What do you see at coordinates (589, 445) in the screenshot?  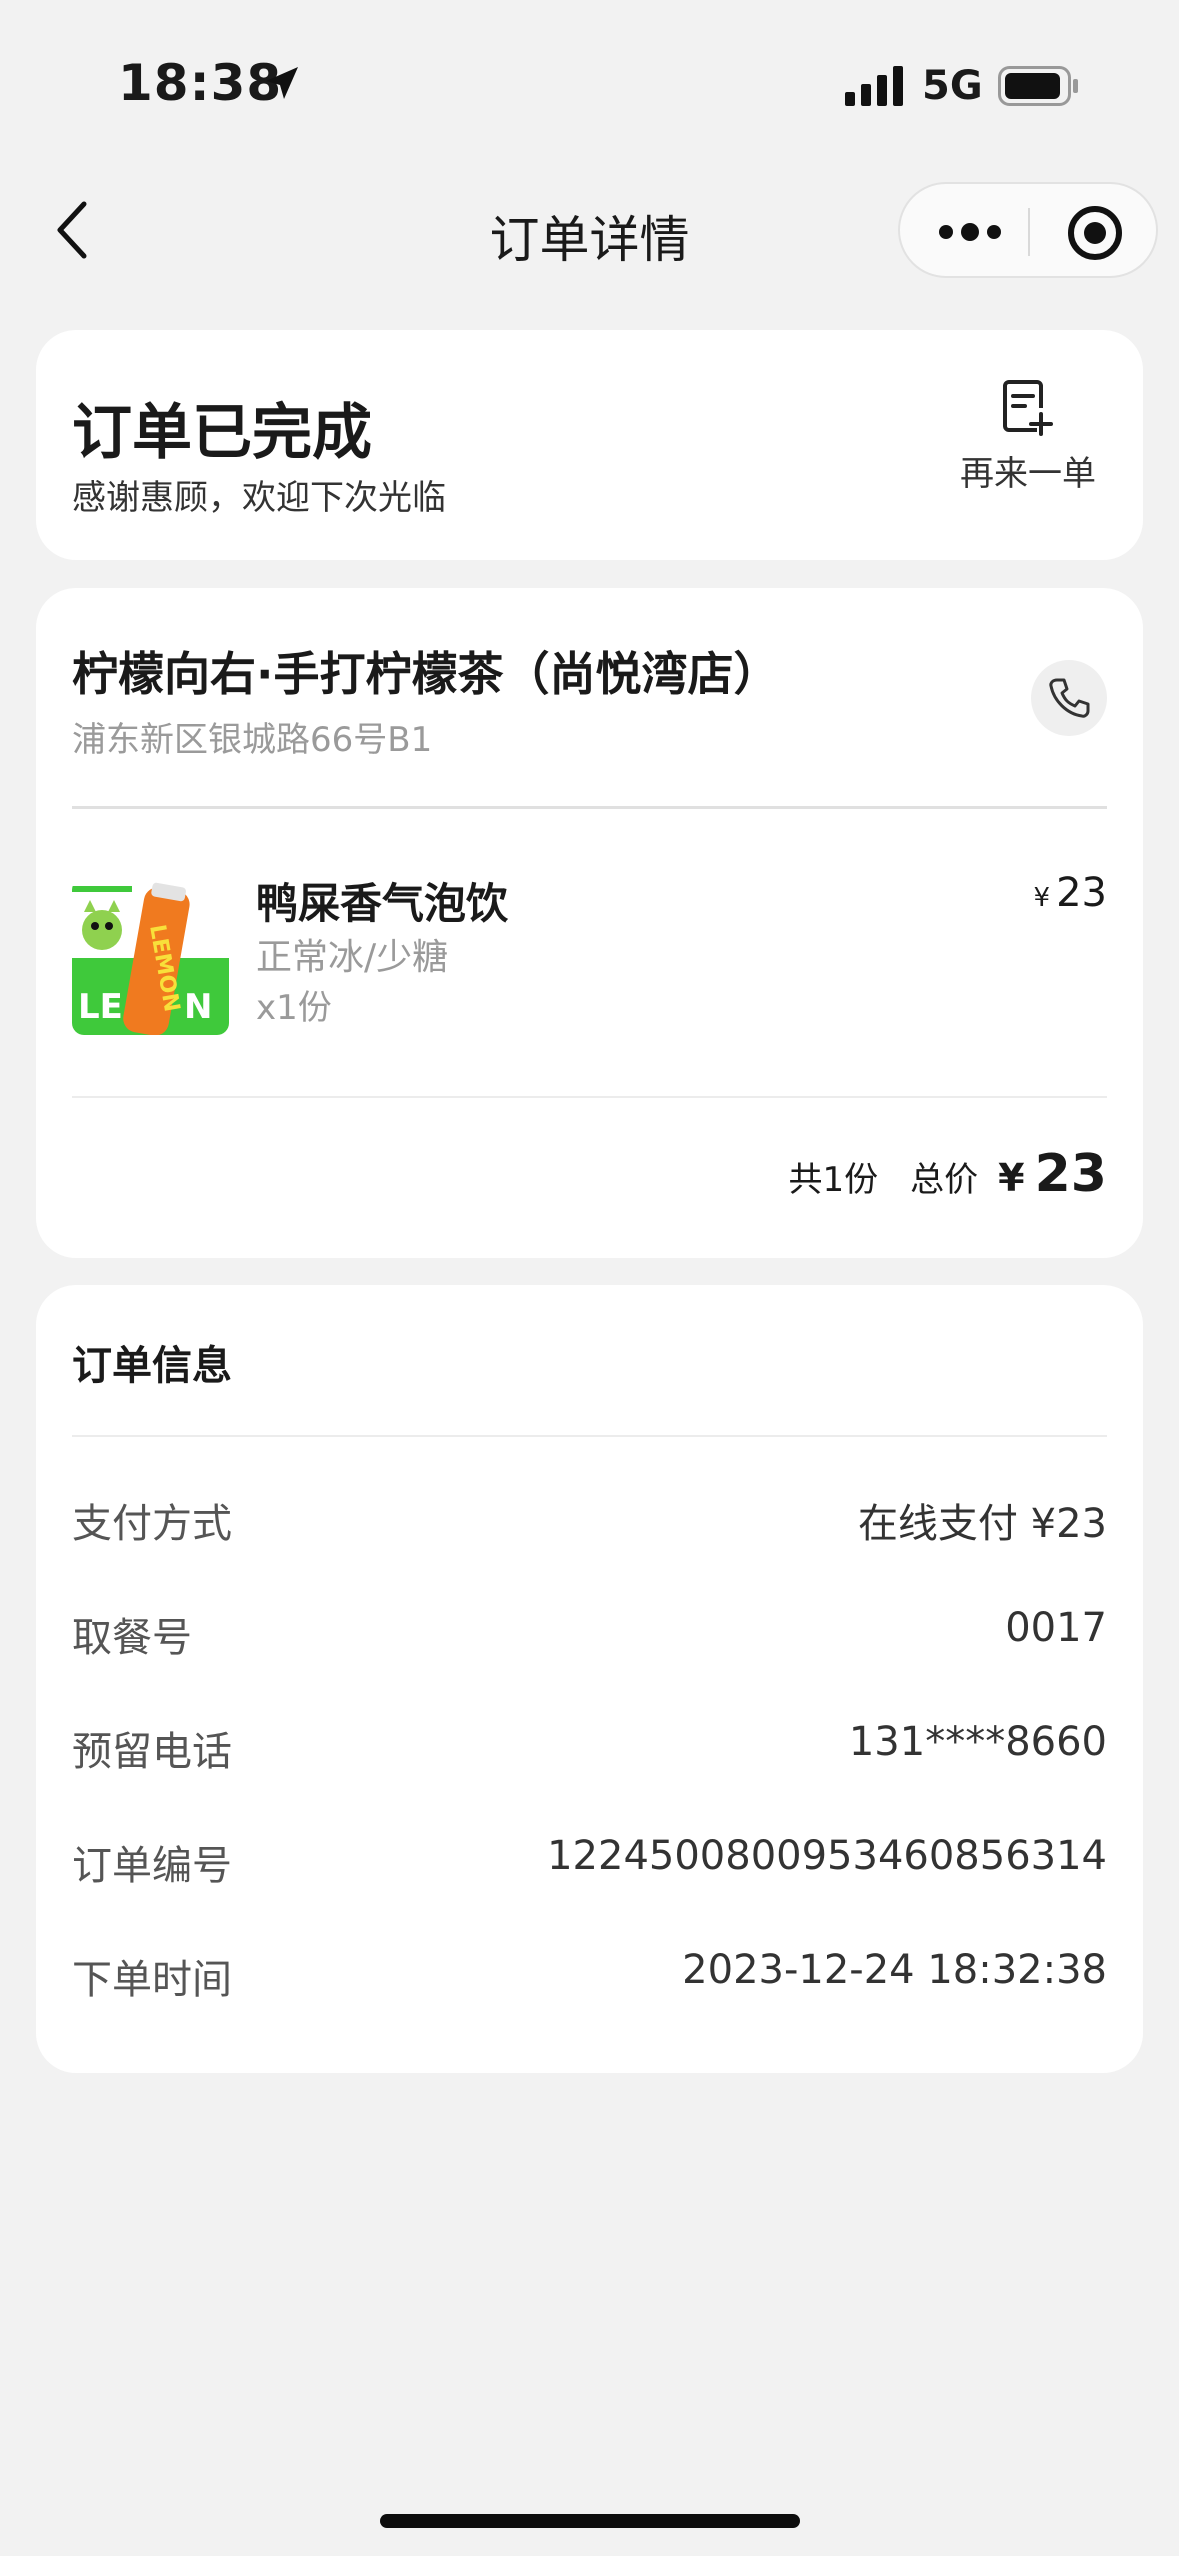 I see `order-status-card: 订单已完成 感谢惠顾，欢迎下次光临 再来一单` at bounding box center [589, 445].